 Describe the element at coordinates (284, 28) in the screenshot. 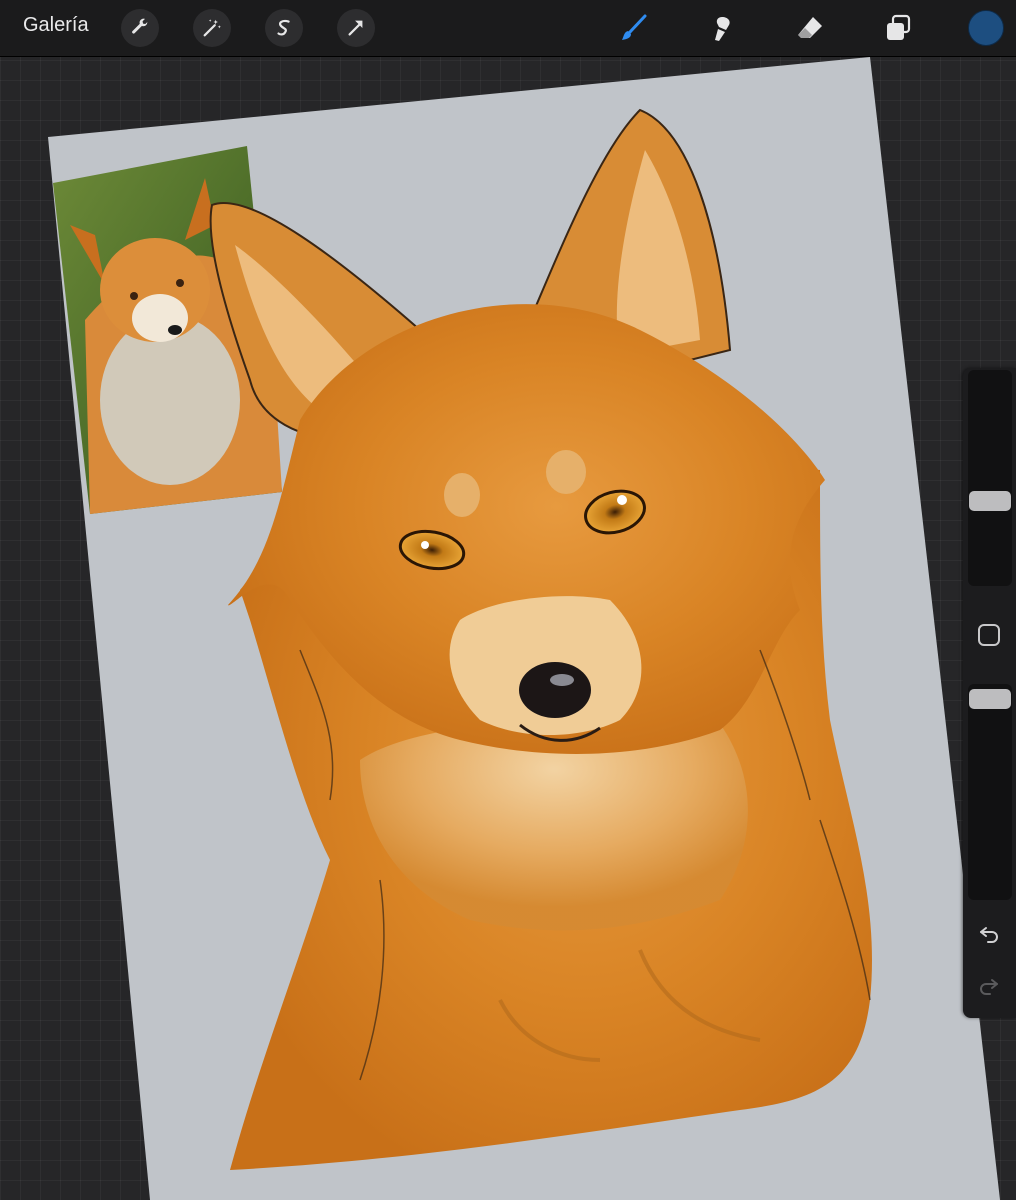

I see `selection-icon` at that location.